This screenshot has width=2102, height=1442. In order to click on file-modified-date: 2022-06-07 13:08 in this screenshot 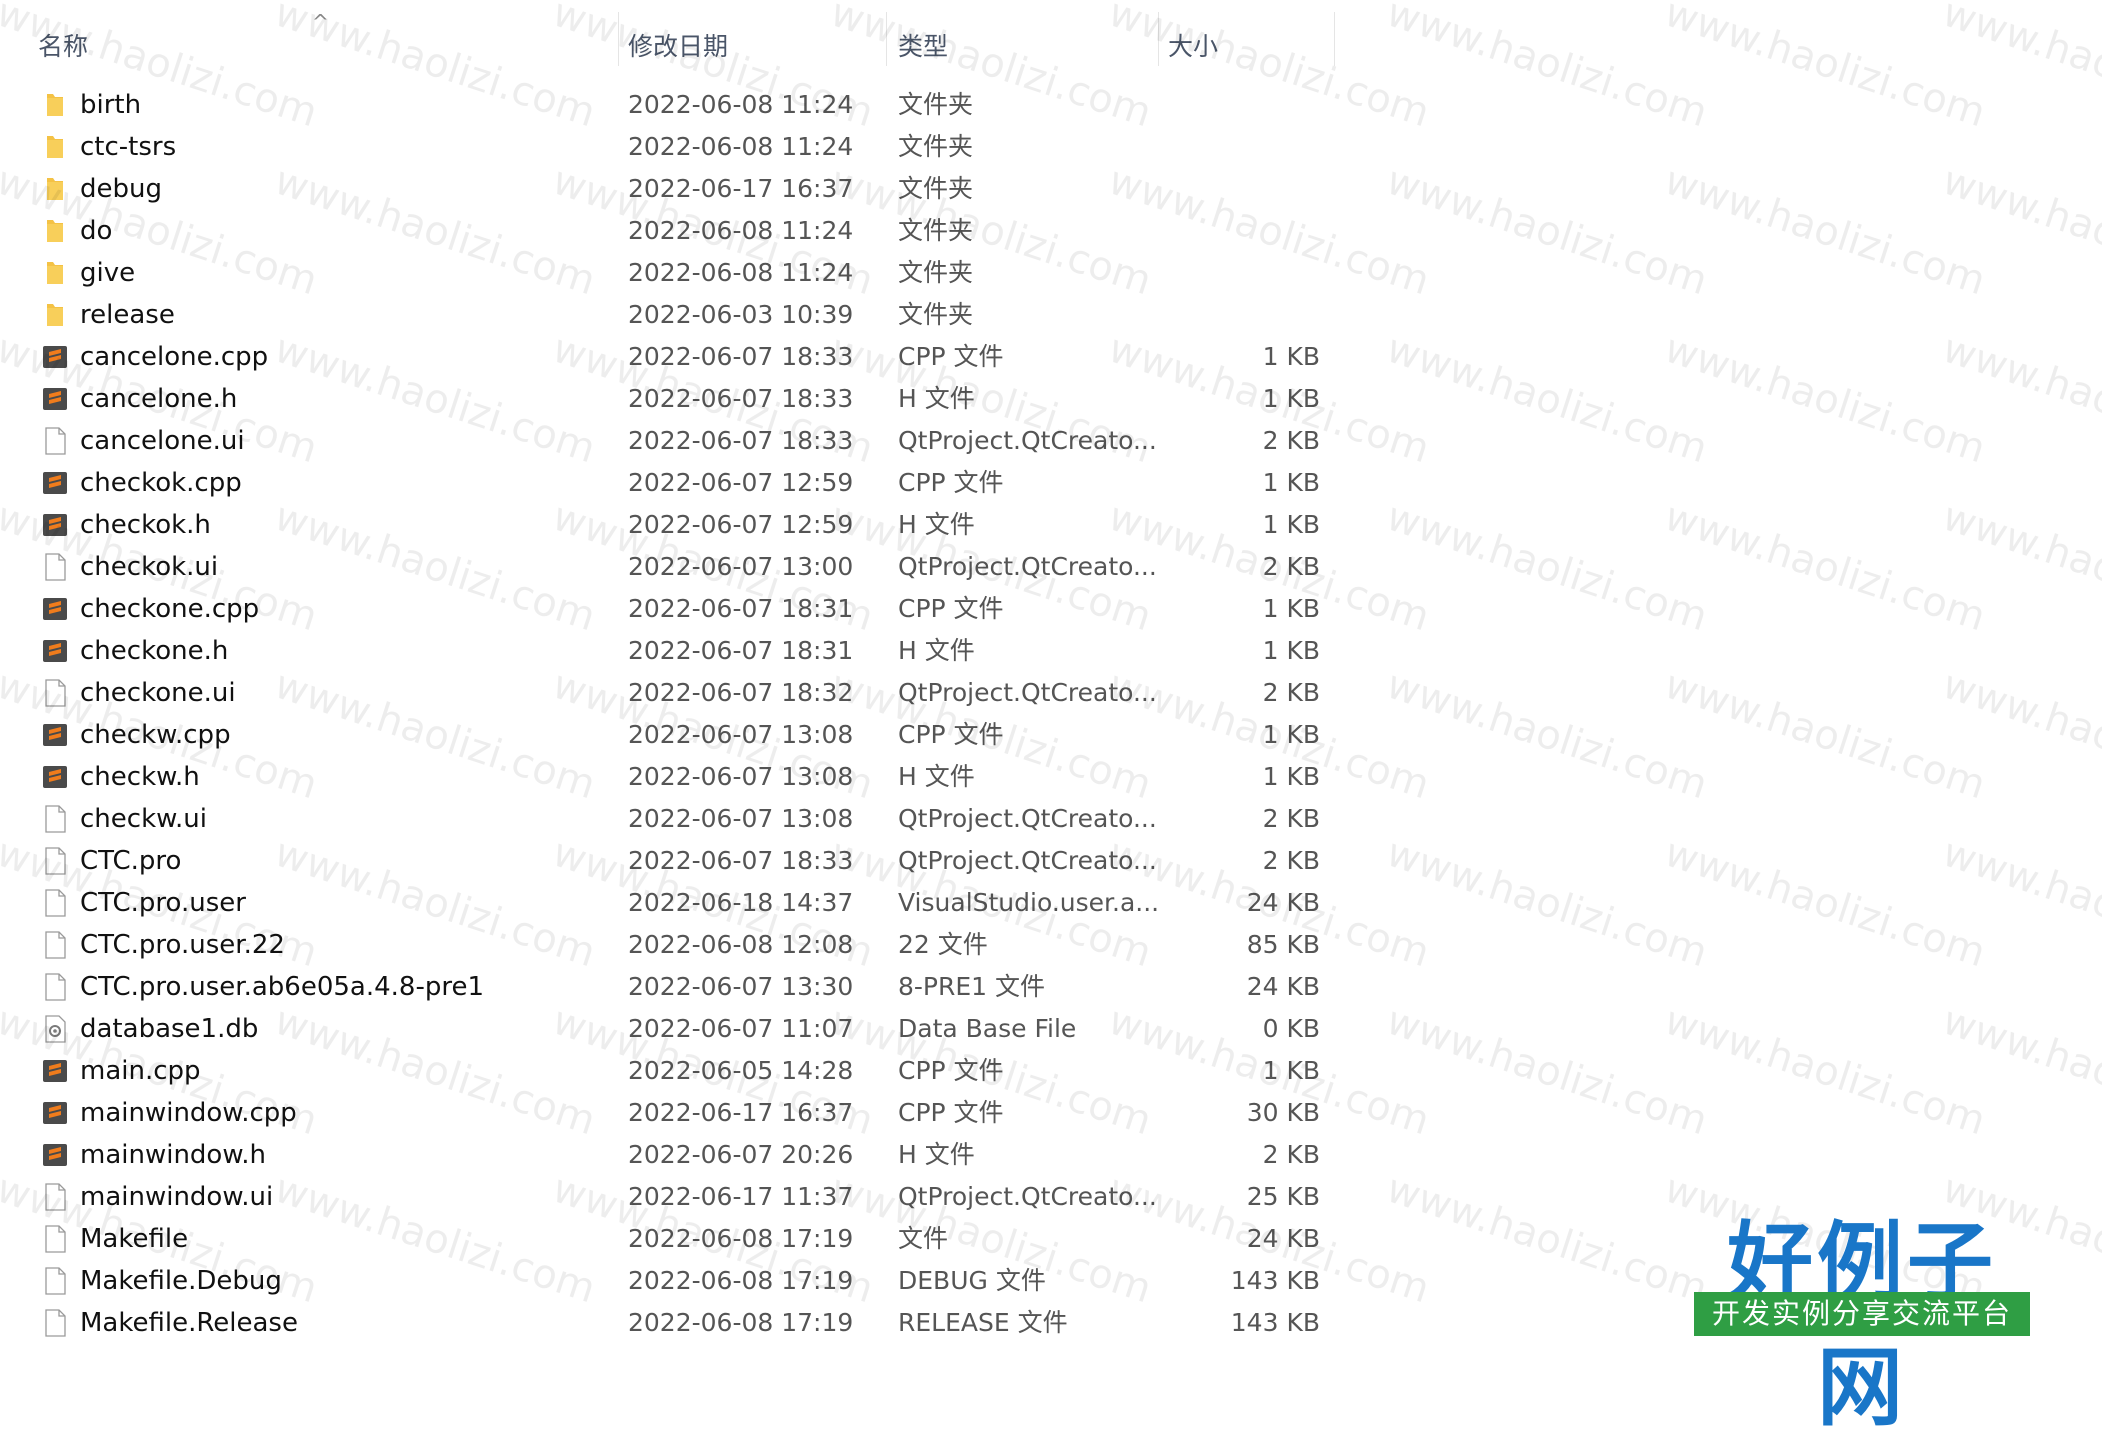, I will do `click(741, 734)`.